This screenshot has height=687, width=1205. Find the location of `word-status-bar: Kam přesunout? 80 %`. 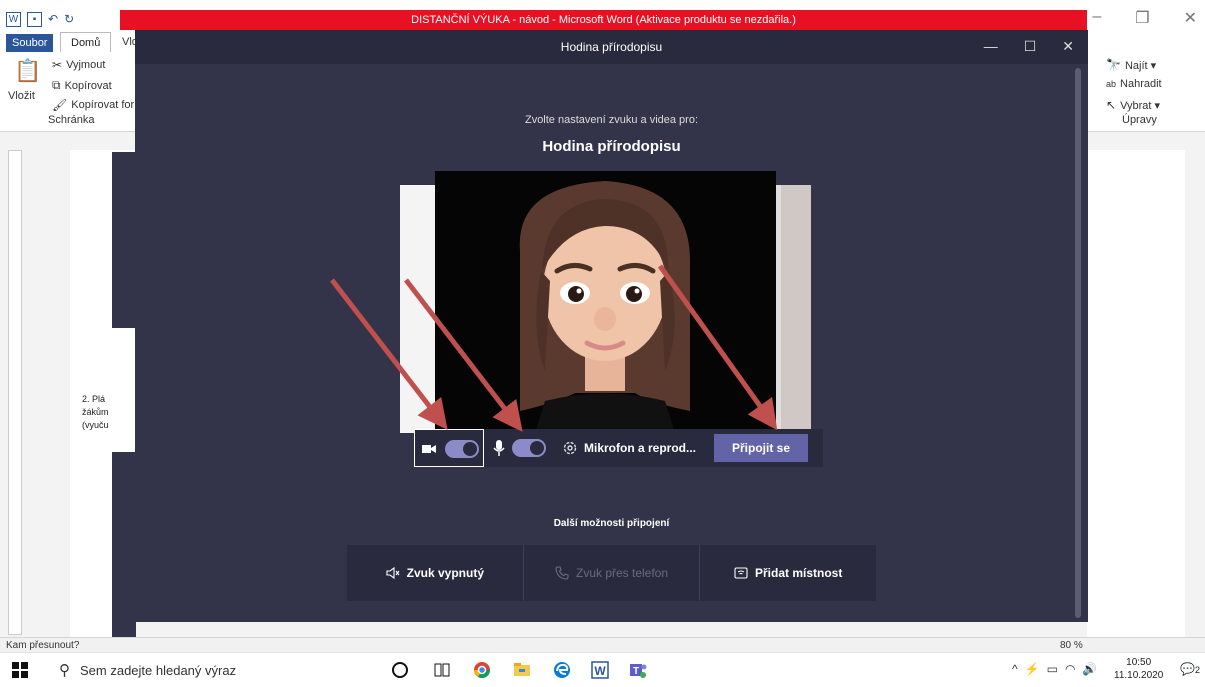

word-status-bar: Kam přesunout? 80 % is located at coordinates (602, 644).